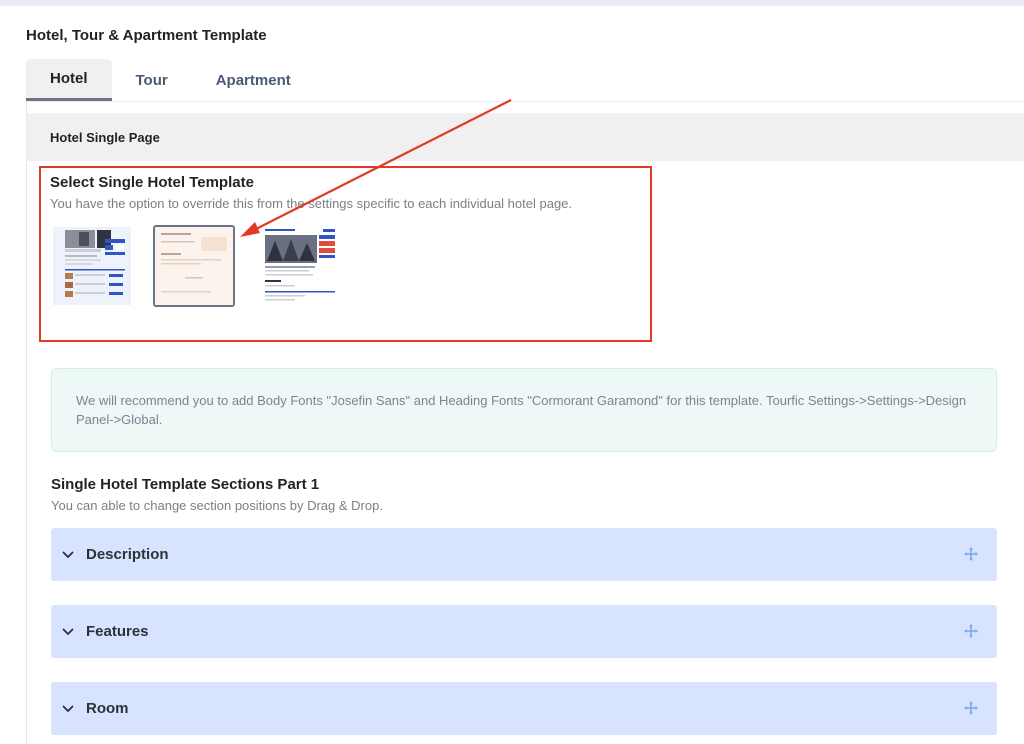 The image size is (1024, 744). I want to click on section-label: Room, so click(107, 708).